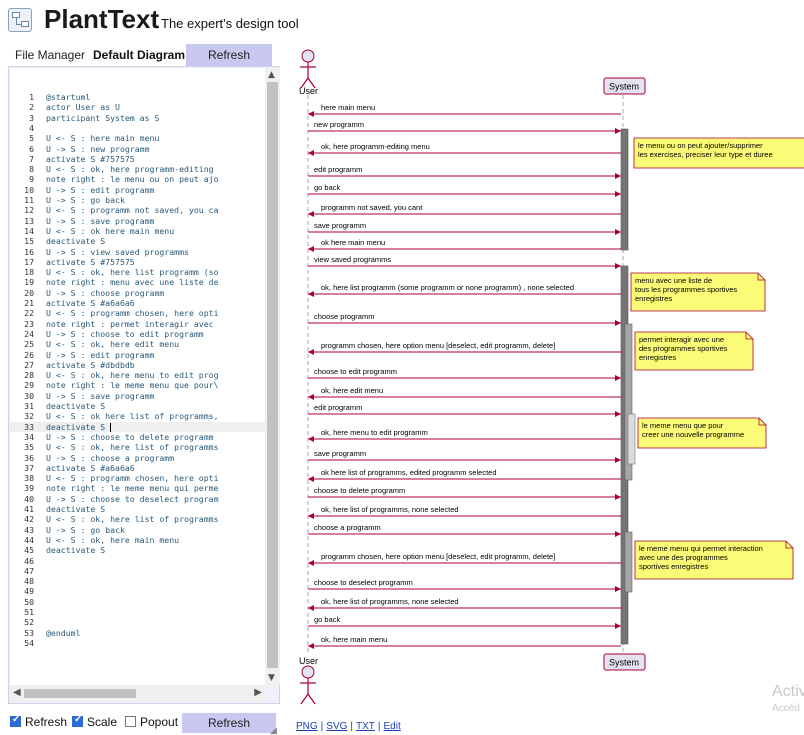 The image size is (804, 735). I want to click on line-number: 20, so click(29, 292).